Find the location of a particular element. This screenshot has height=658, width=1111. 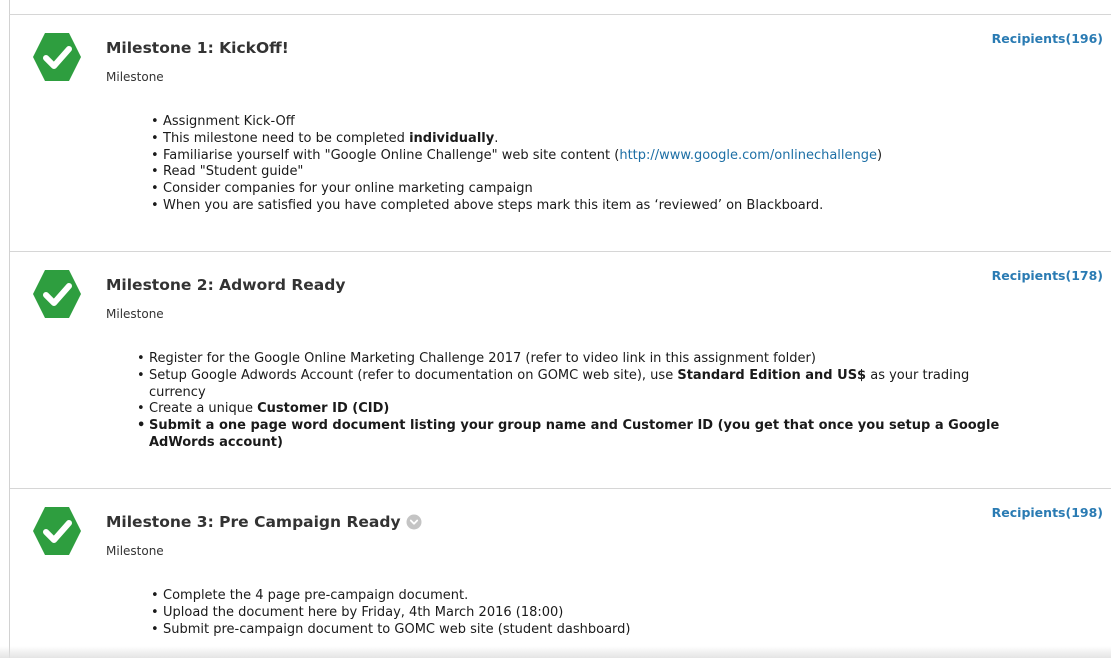

recipients-link: Recipients(196) is located at coordinates (1047, 38).